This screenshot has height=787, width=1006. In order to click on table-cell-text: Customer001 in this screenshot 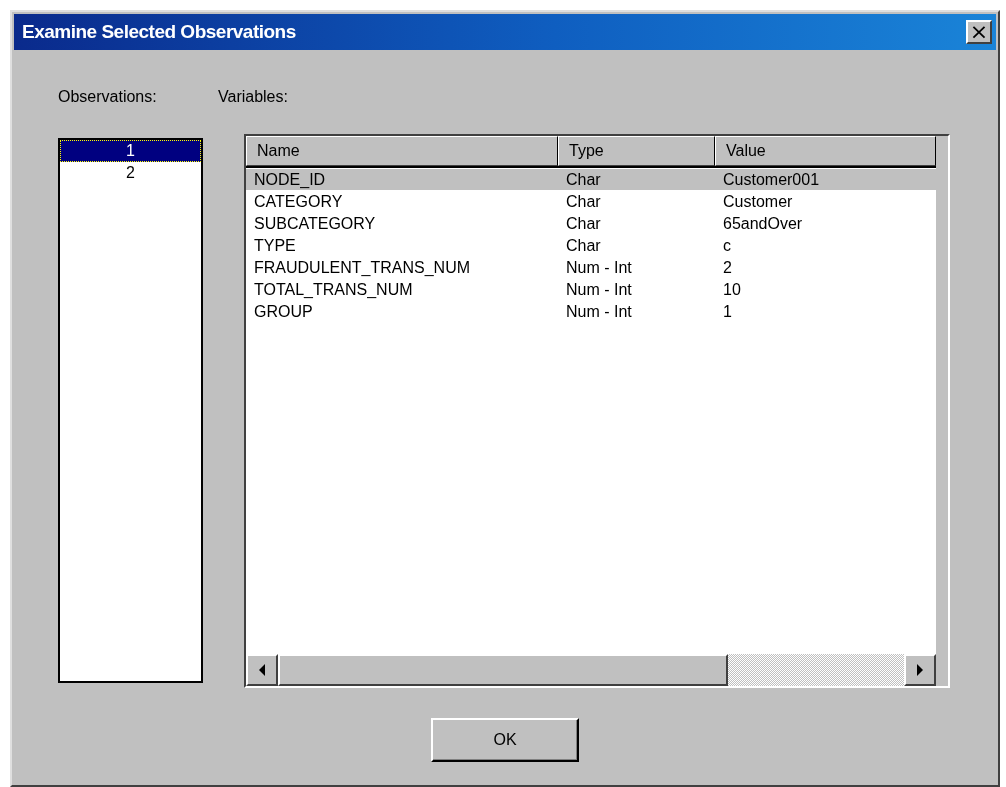, I will do `click(771, 179)`.